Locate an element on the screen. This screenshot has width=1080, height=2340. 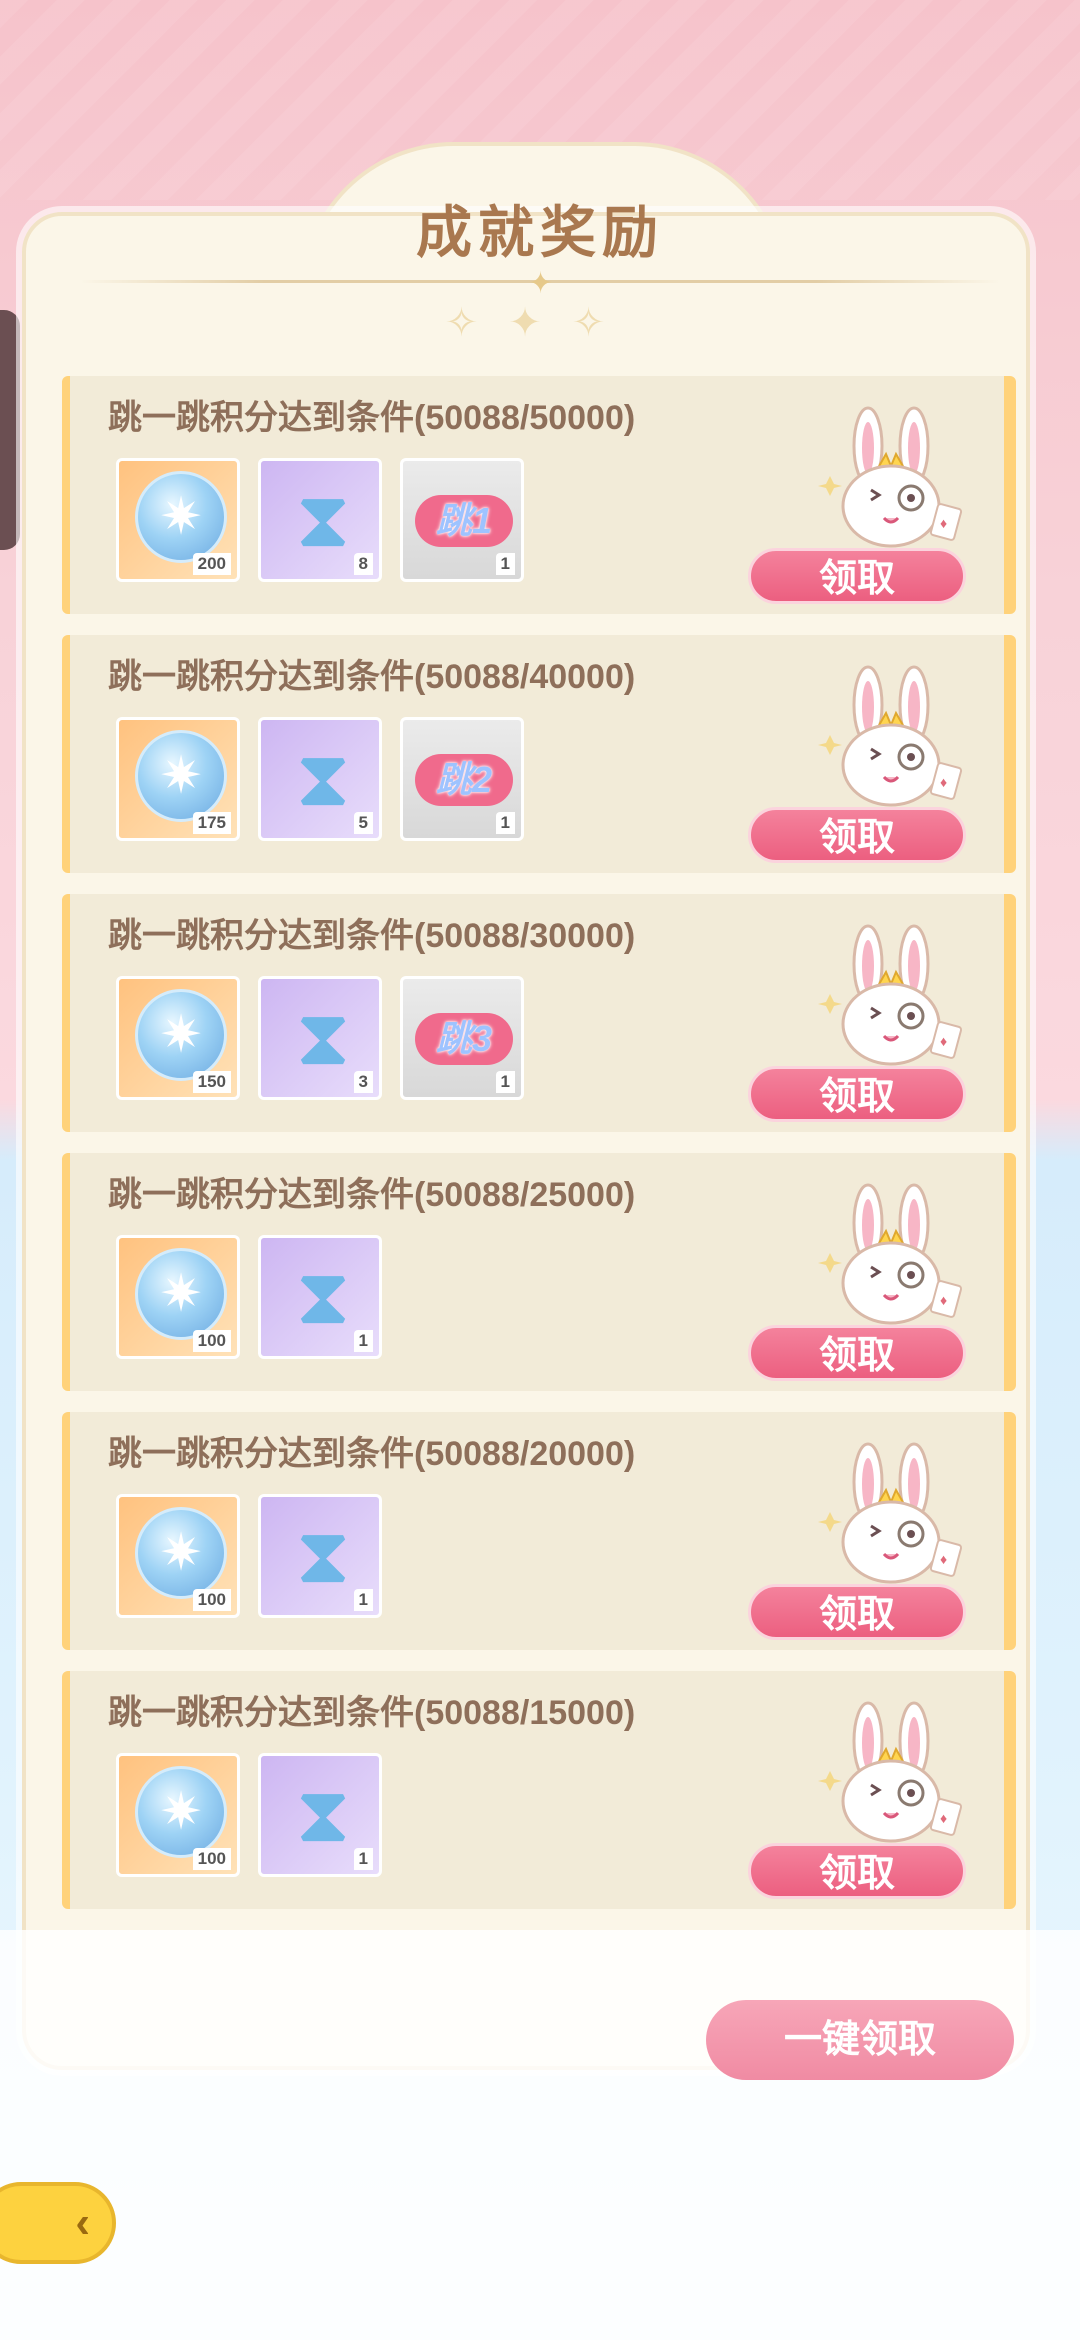
achievement-title: 跳一跳积分达到条件(50088/50000) is located at coordinates (372, 418).